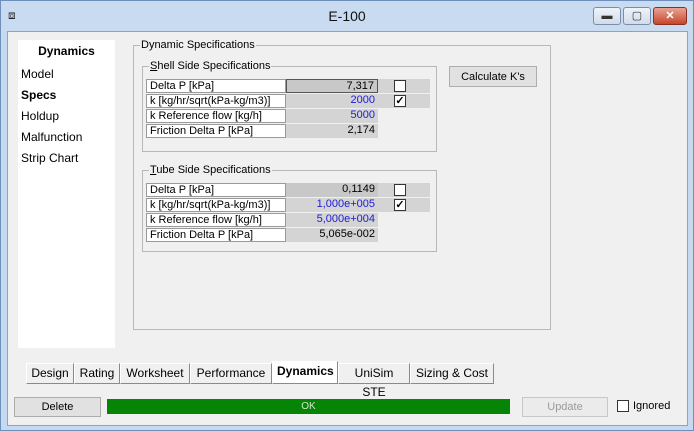 The height and width of the screenshot is (431, 694). I want to click on tab-rating: Rating, so click(97, 373).